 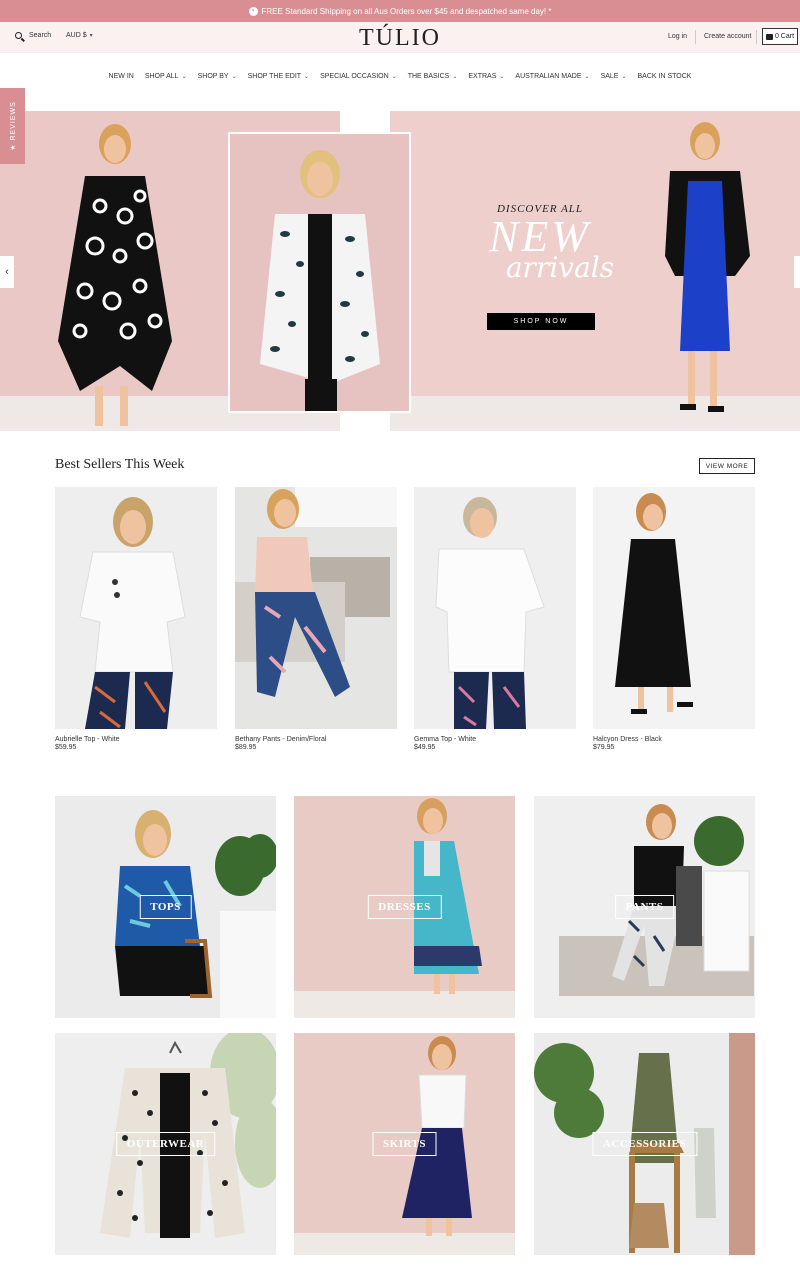 What do you see at coordinates (246, 747) in the screenshot?
I see `product-price: $89.95` at bounding box center [246, 747].